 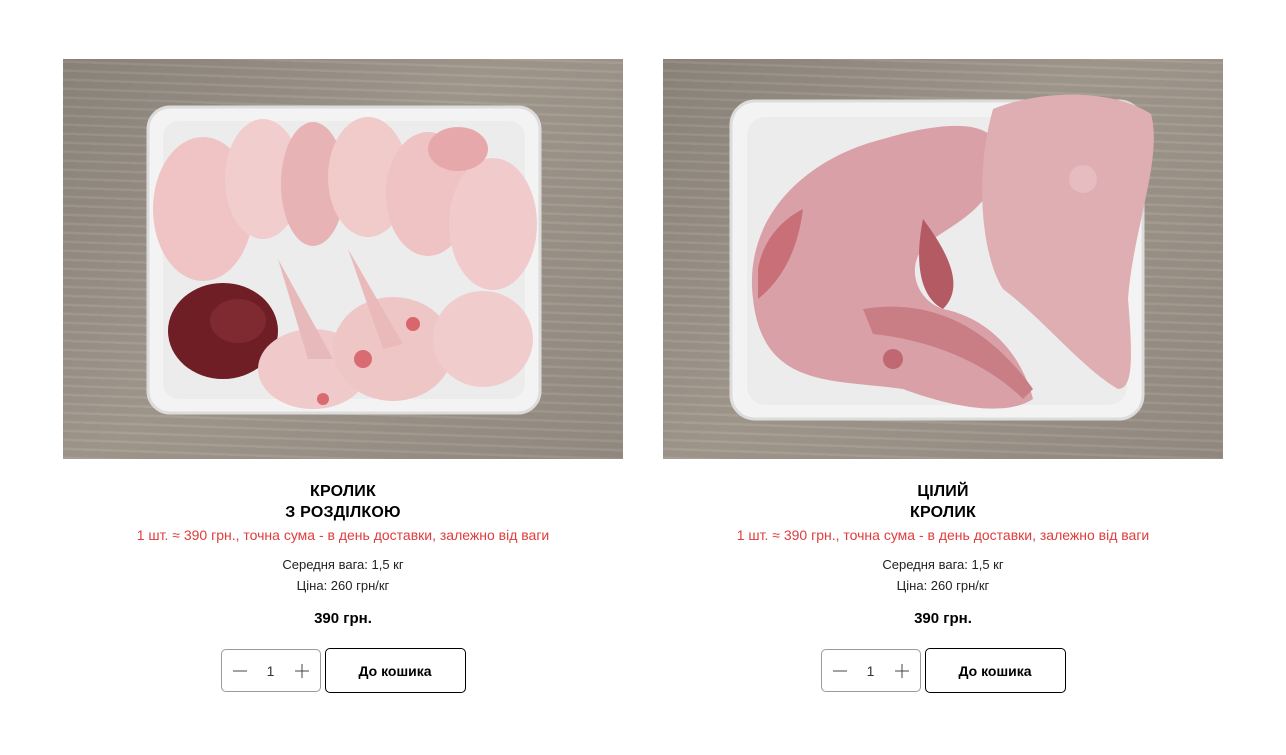 I want to click on product-title: ЦІЛИЙ КРОЛИК, so click(x=943, y=502).